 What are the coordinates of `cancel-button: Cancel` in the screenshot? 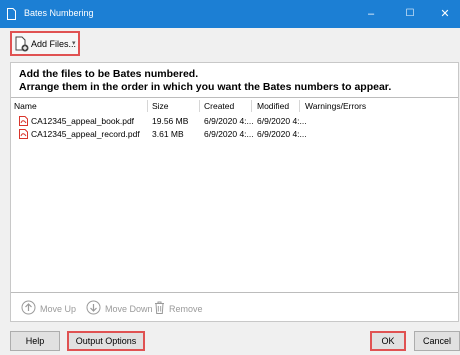 It's located at (437, 341).